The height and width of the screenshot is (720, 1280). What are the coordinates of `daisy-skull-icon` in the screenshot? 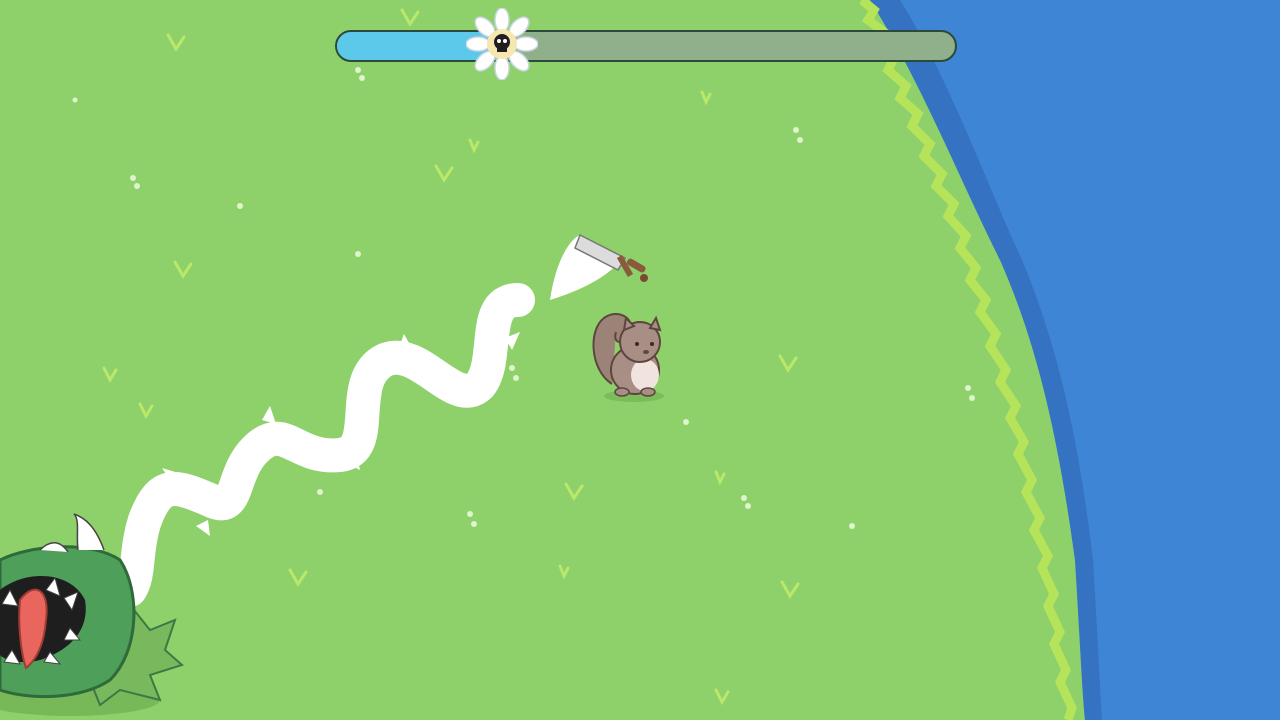 It's located at (502, 44).